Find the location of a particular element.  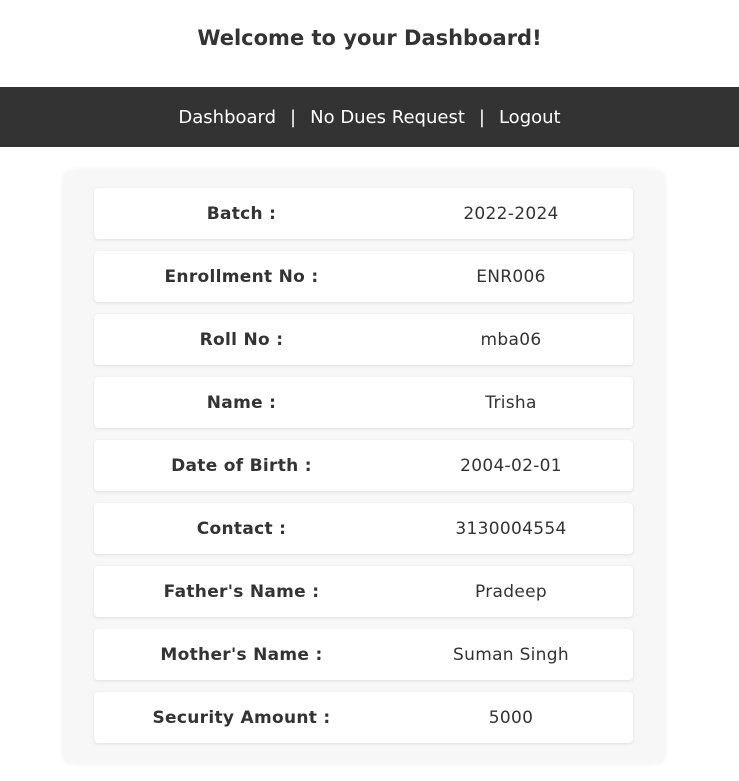

detail-row-mothers-name: Mother's Name : Suman Singh is located at coordinates (363, 654).